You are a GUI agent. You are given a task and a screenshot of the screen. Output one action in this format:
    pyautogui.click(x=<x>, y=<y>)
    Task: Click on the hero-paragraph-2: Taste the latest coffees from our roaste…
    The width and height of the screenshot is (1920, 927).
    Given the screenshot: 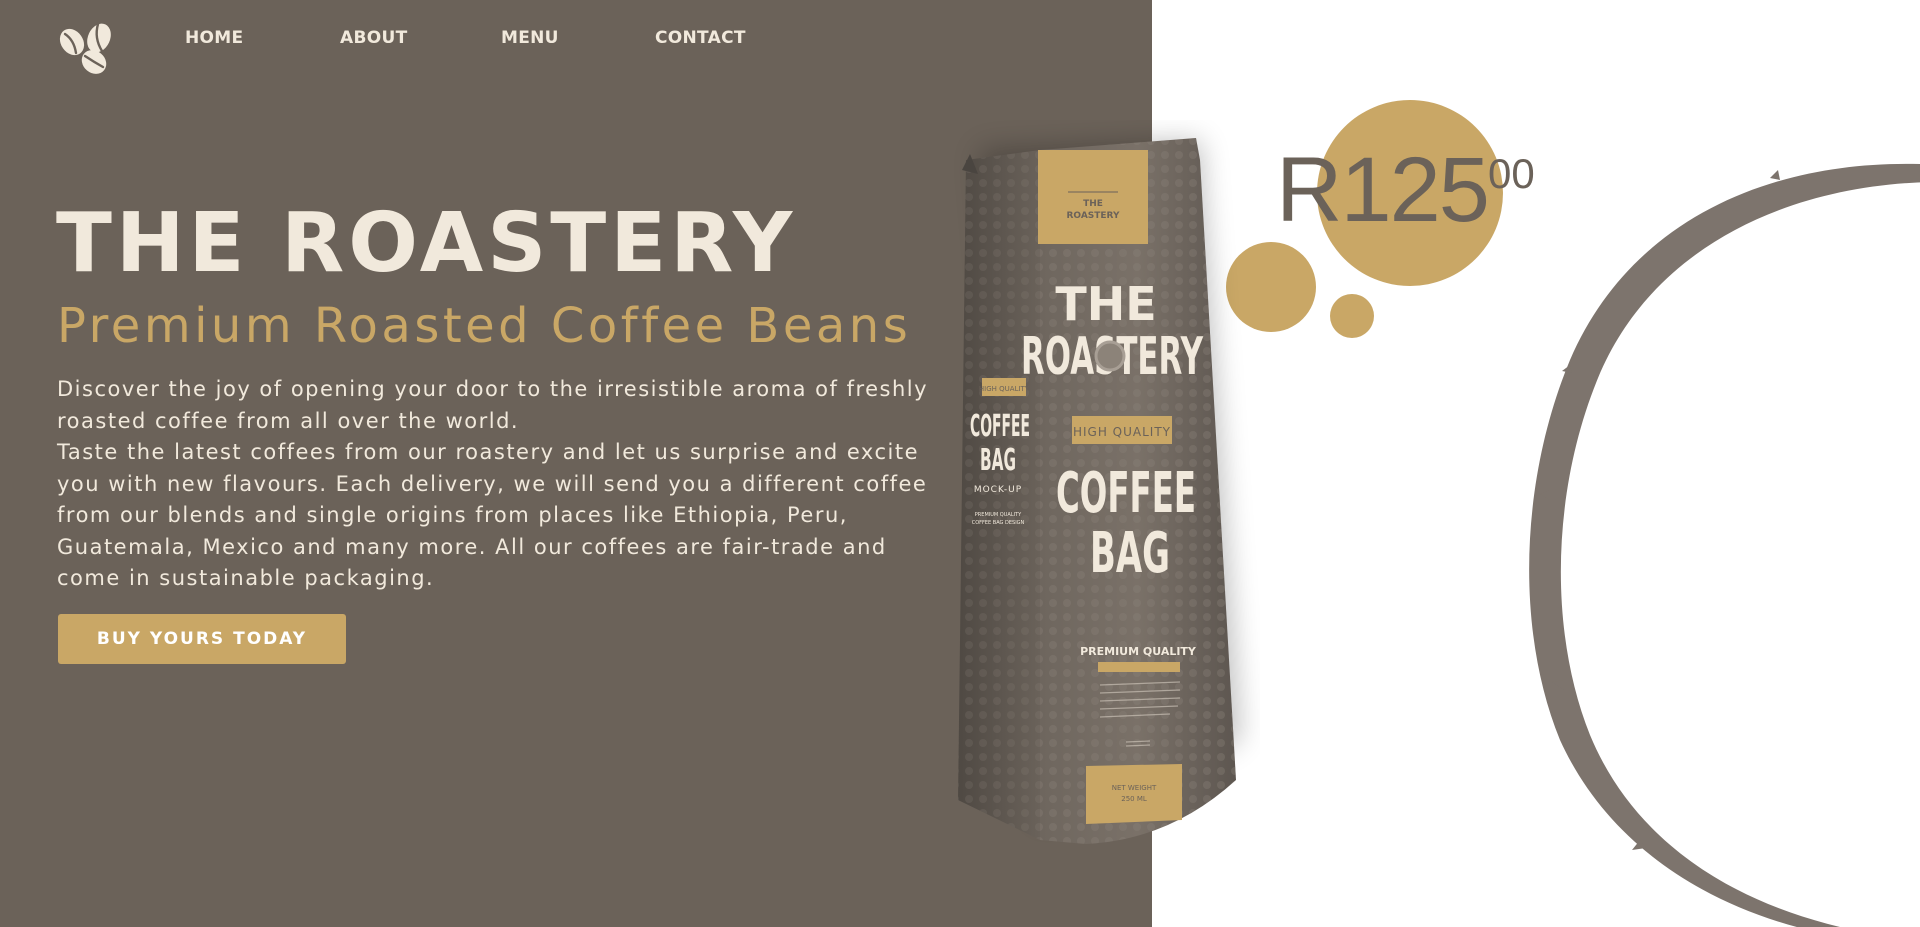 What is the action you would take?
    pyautogui.click(x=492, y=515)
    